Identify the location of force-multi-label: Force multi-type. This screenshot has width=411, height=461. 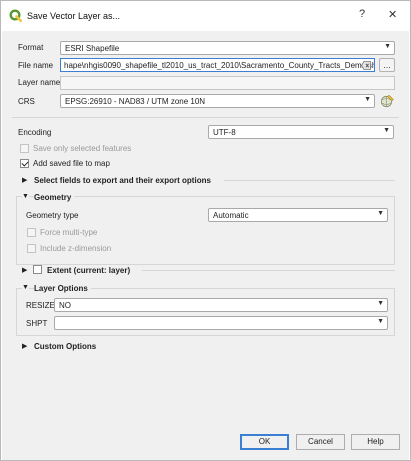
(69, 232).